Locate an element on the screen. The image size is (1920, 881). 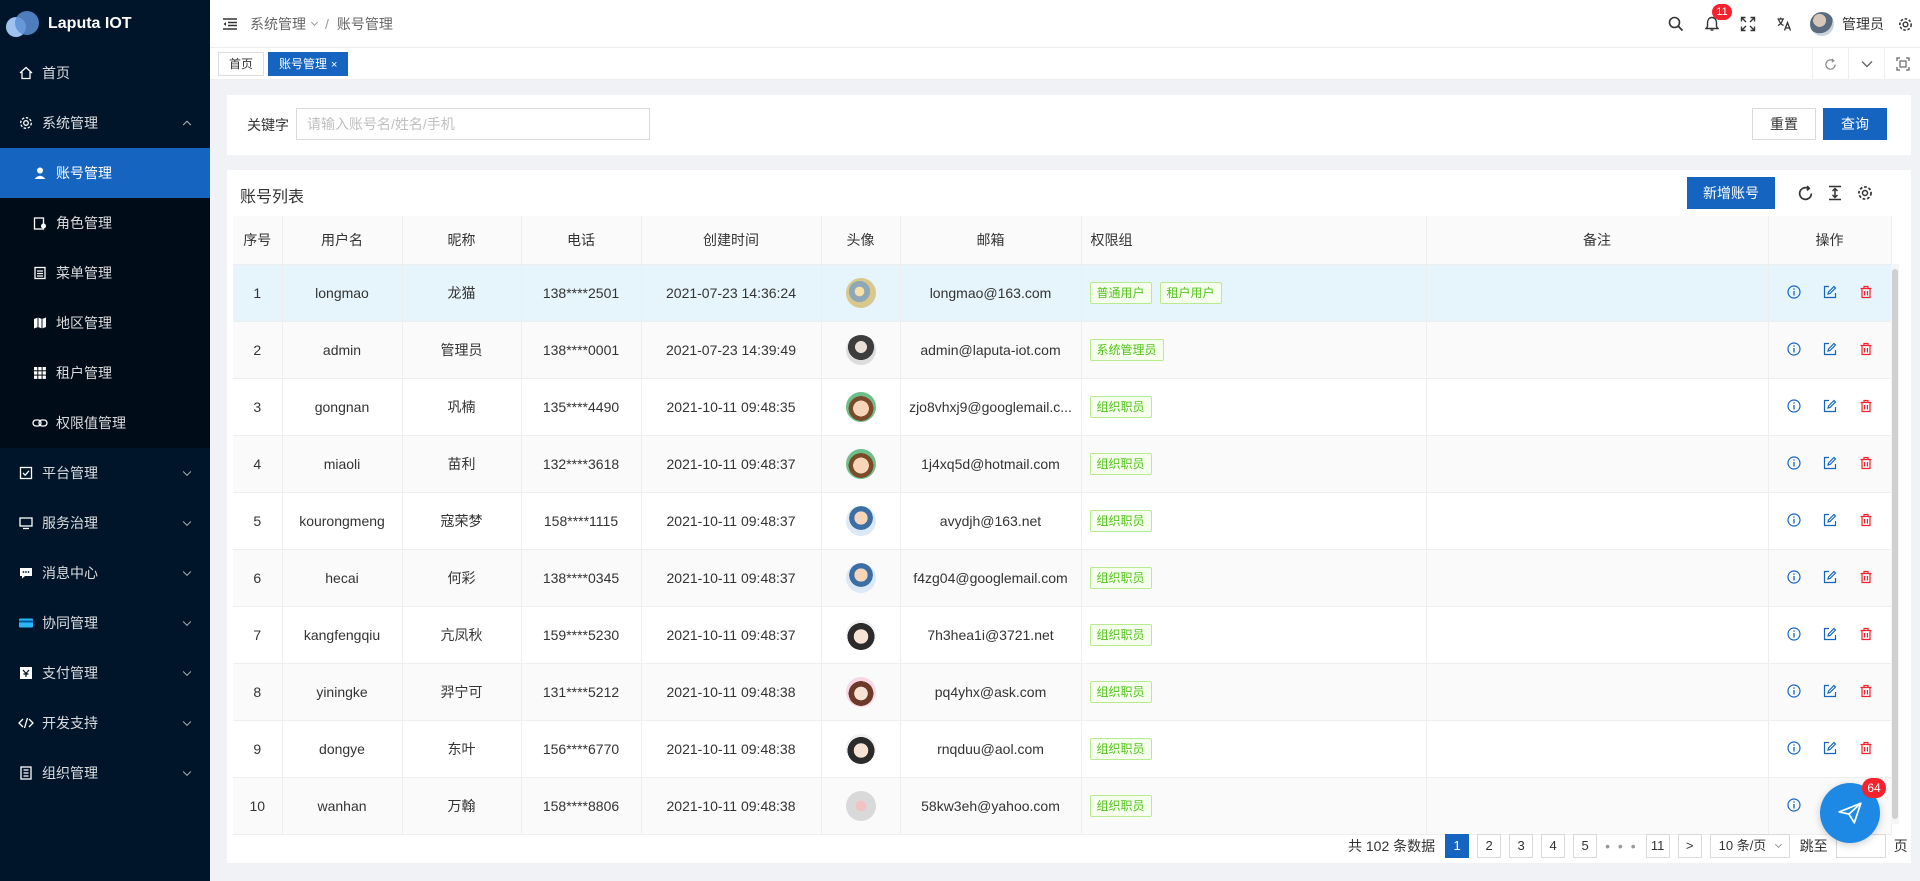
sidebar-item-account: 账号管理 is located at coordinates (105, 173).